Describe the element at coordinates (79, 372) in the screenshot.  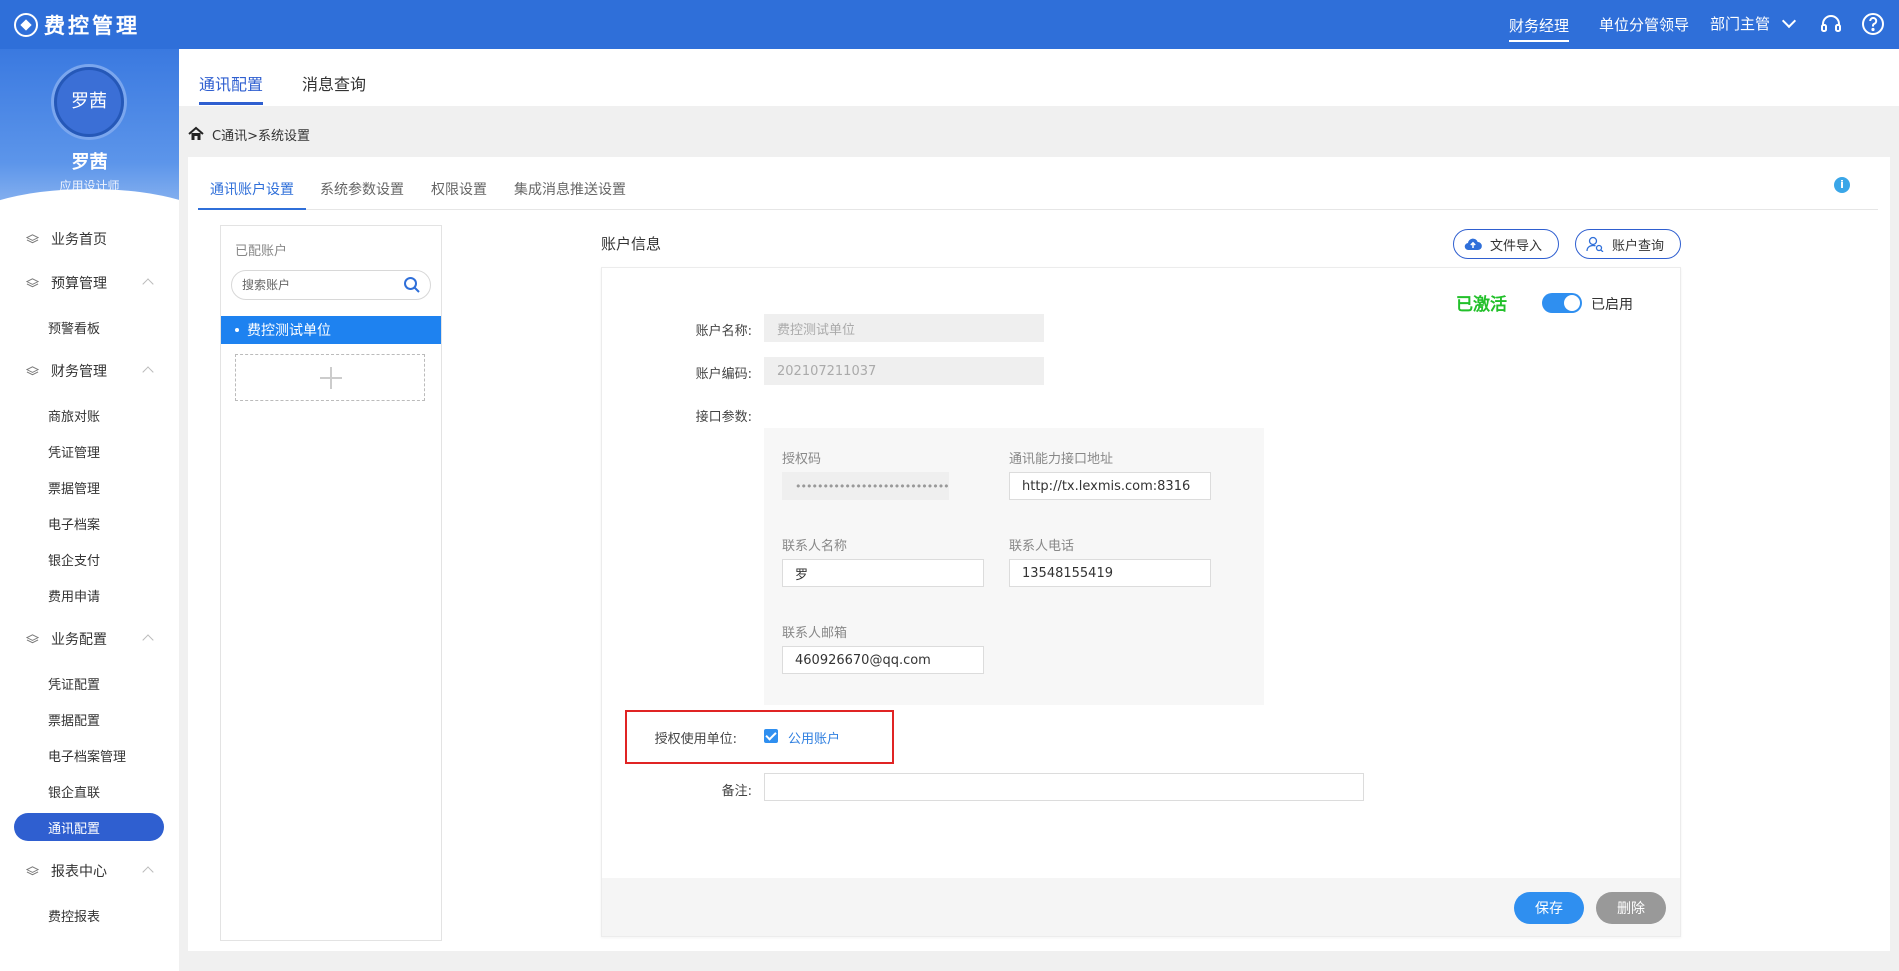
I see `sidebar-item-label: 财务管理` at that location.